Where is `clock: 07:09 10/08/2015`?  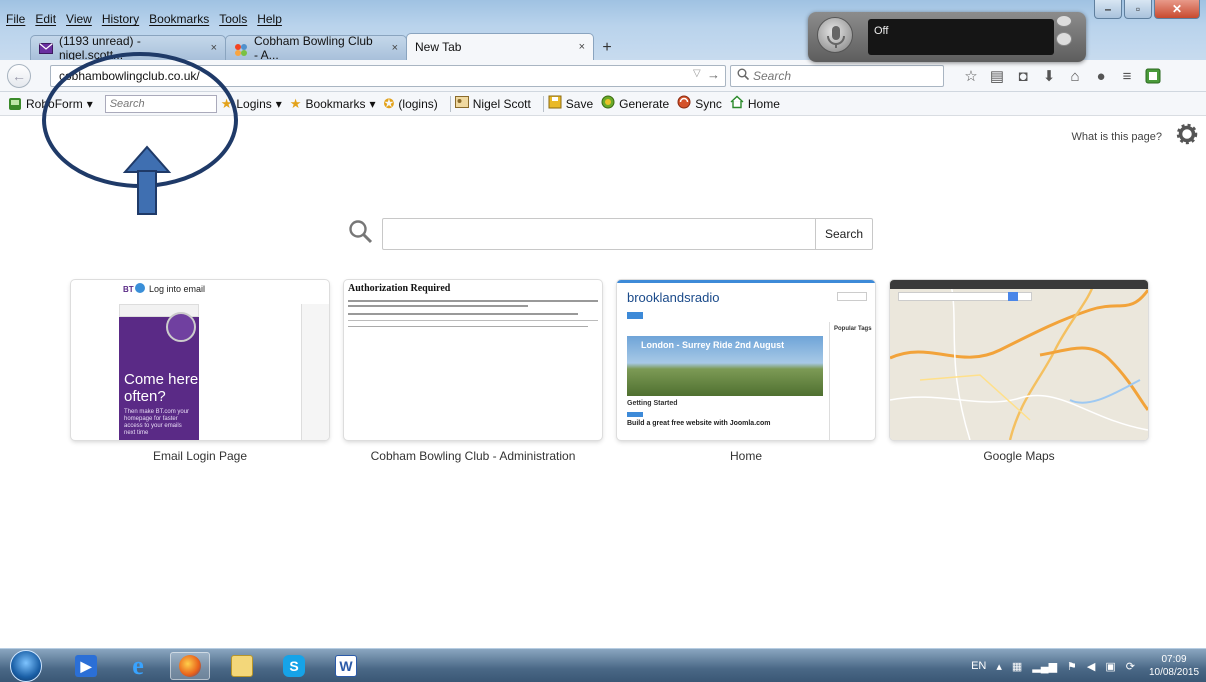
clock: 07:09 10/08/2015 is located at coordinates (1174, 666).